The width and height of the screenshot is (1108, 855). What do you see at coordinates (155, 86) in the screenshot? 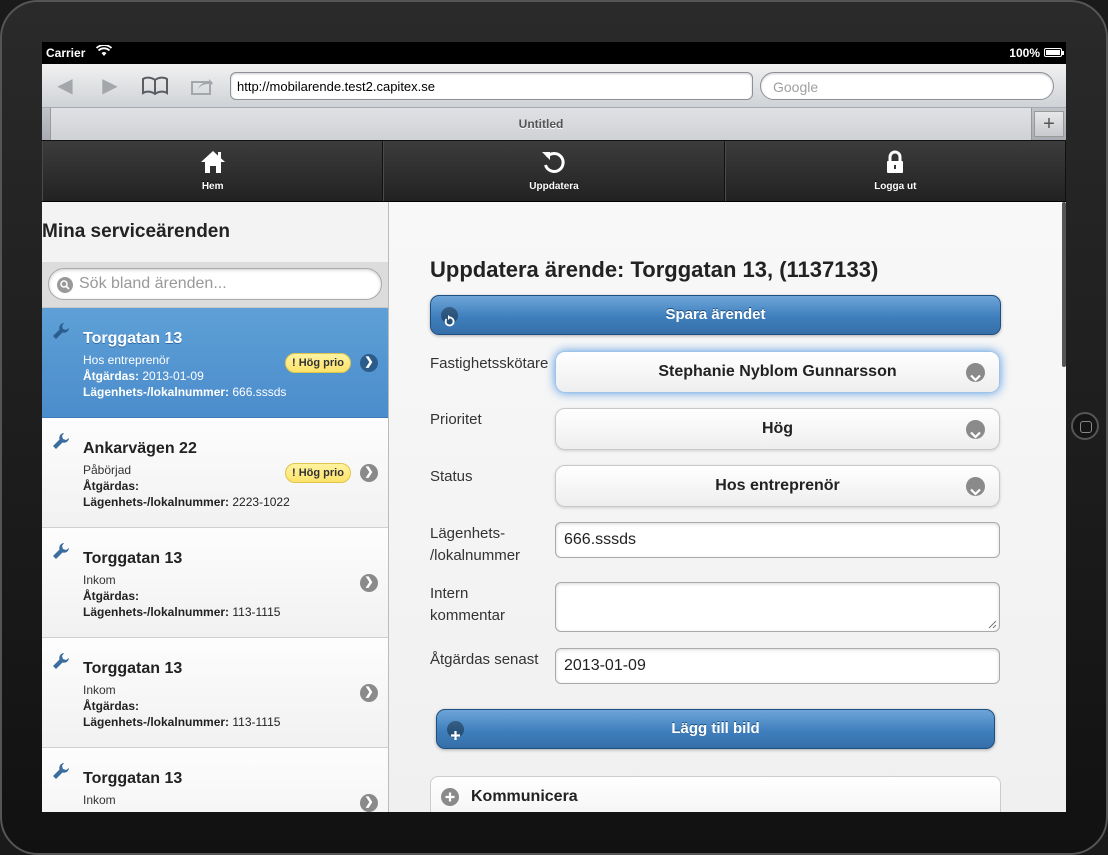
I see `bookmarks-icon` at bounding box center [155, 86].